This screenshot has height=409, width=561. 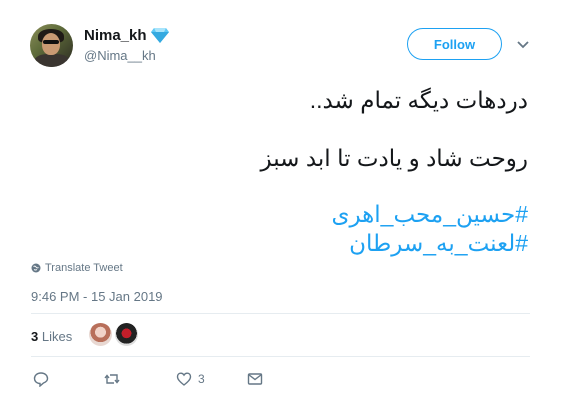 What do you see at coordinates (184, 379) in the screenshot?
I see `heart-icon` at bounding box center [184, 379].